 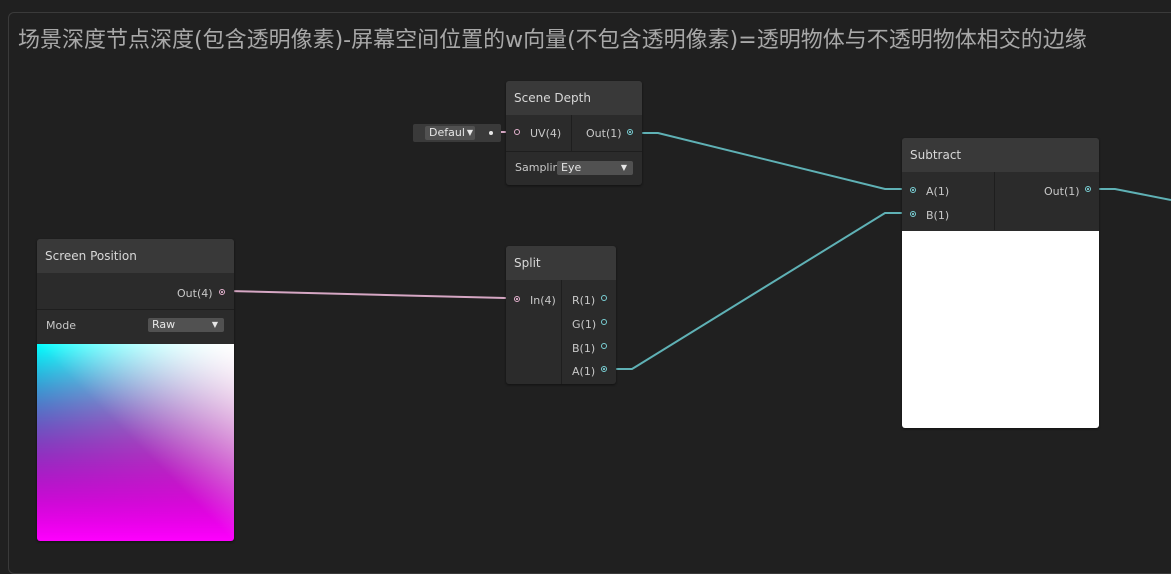 I want to click on uv-input-label: UV(4), so click(x=546, y=133).